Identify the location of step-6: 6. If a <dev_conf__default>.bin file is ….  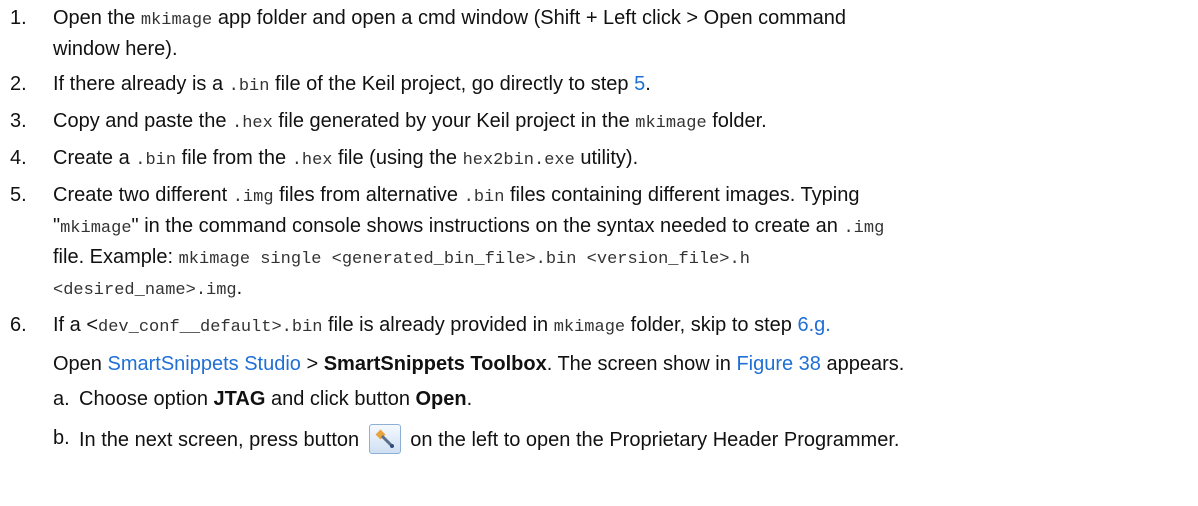
(599, 326).